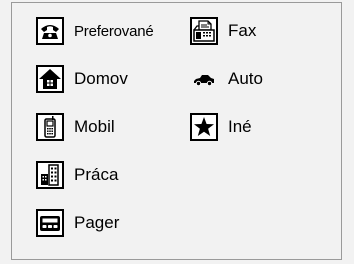 This screenshot has height=264, width=354. I want to click on pager-icon, so click(50, 223).